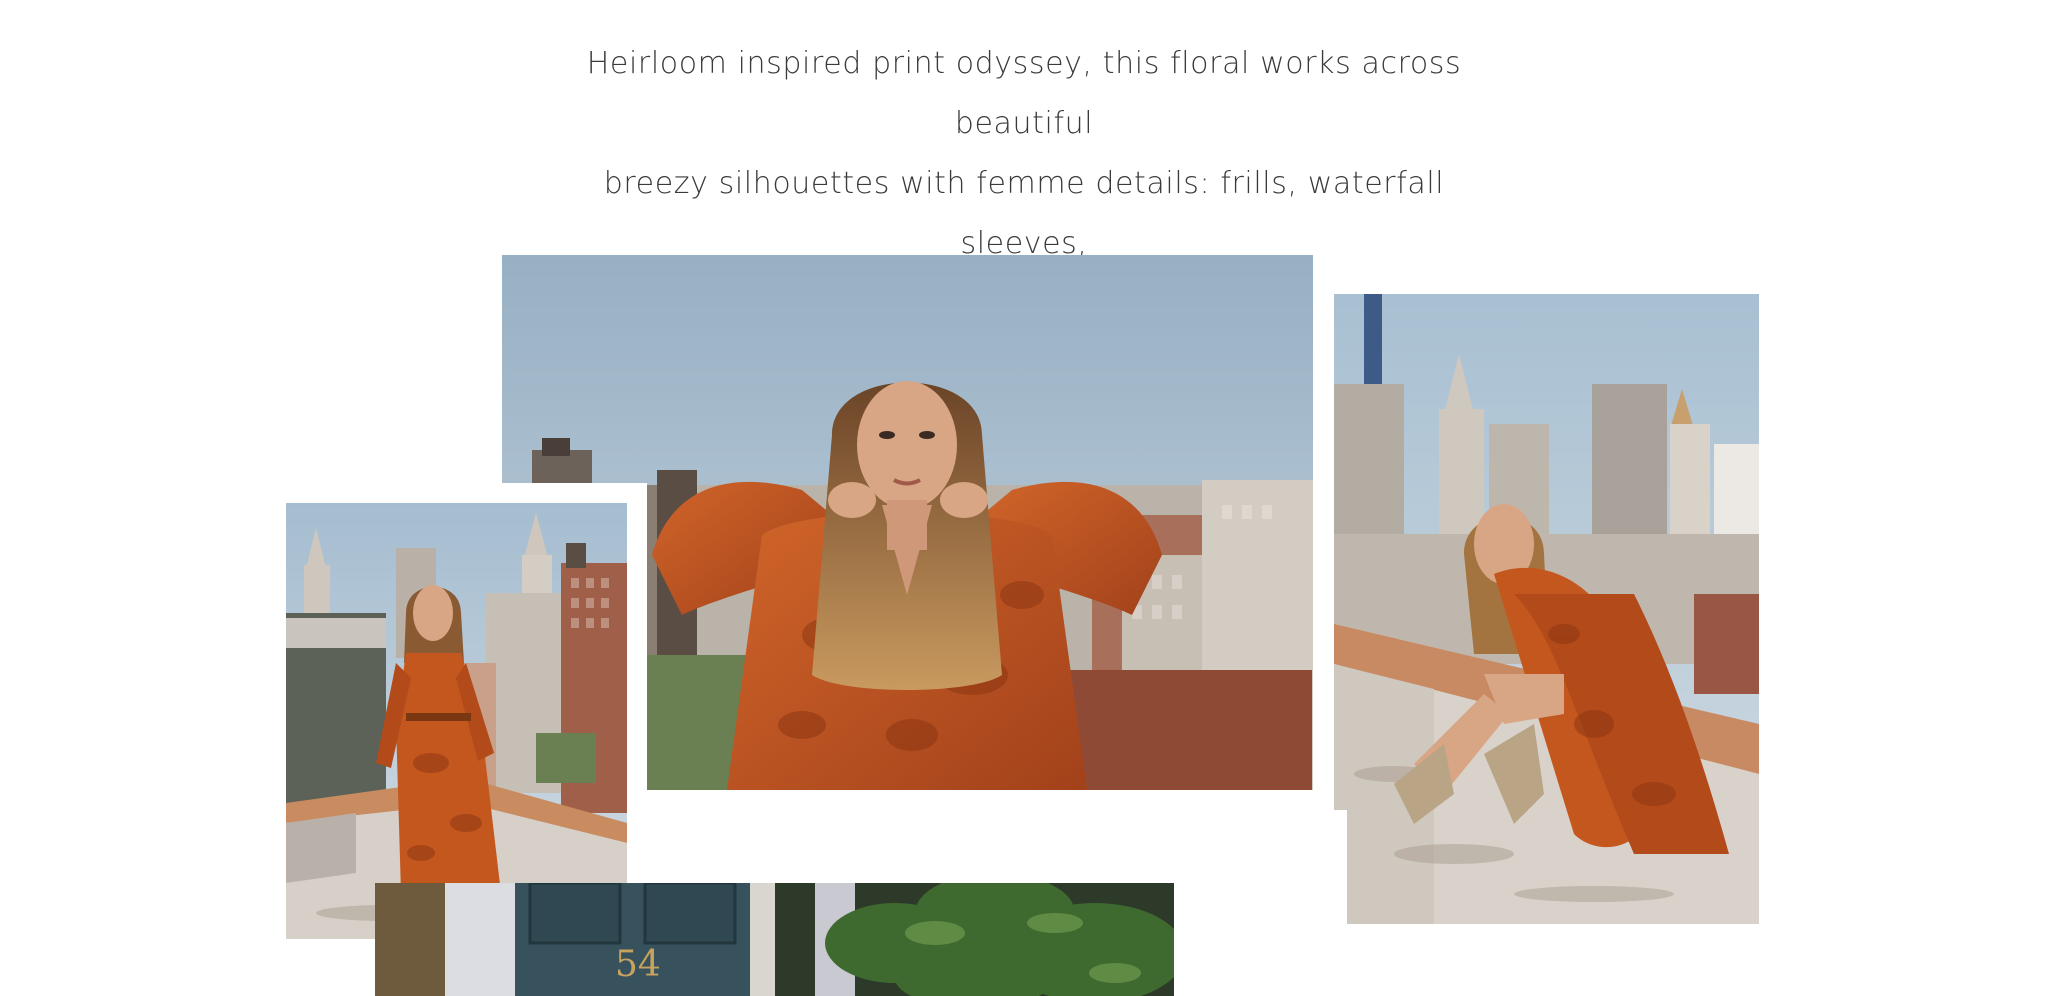 Image resolution: width=2048 pixels, height=996 pixels. What do you see at coordinates (638, 964) in the screenshot?
I see `door-number: 54` at bounding box center [638, 964].